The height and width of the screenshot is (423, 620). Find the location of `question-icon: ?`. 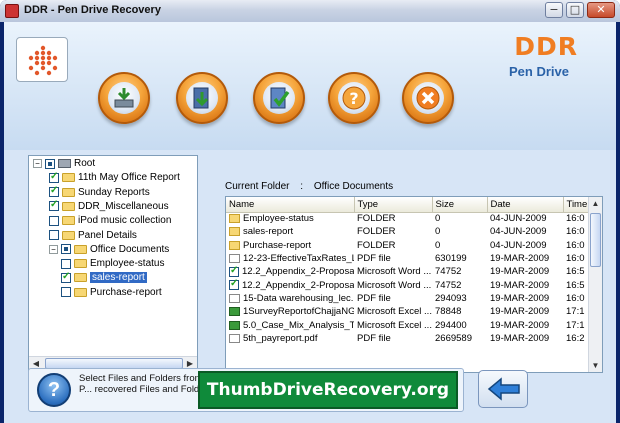

question-icon: ? is located at coordinates (354, 98).